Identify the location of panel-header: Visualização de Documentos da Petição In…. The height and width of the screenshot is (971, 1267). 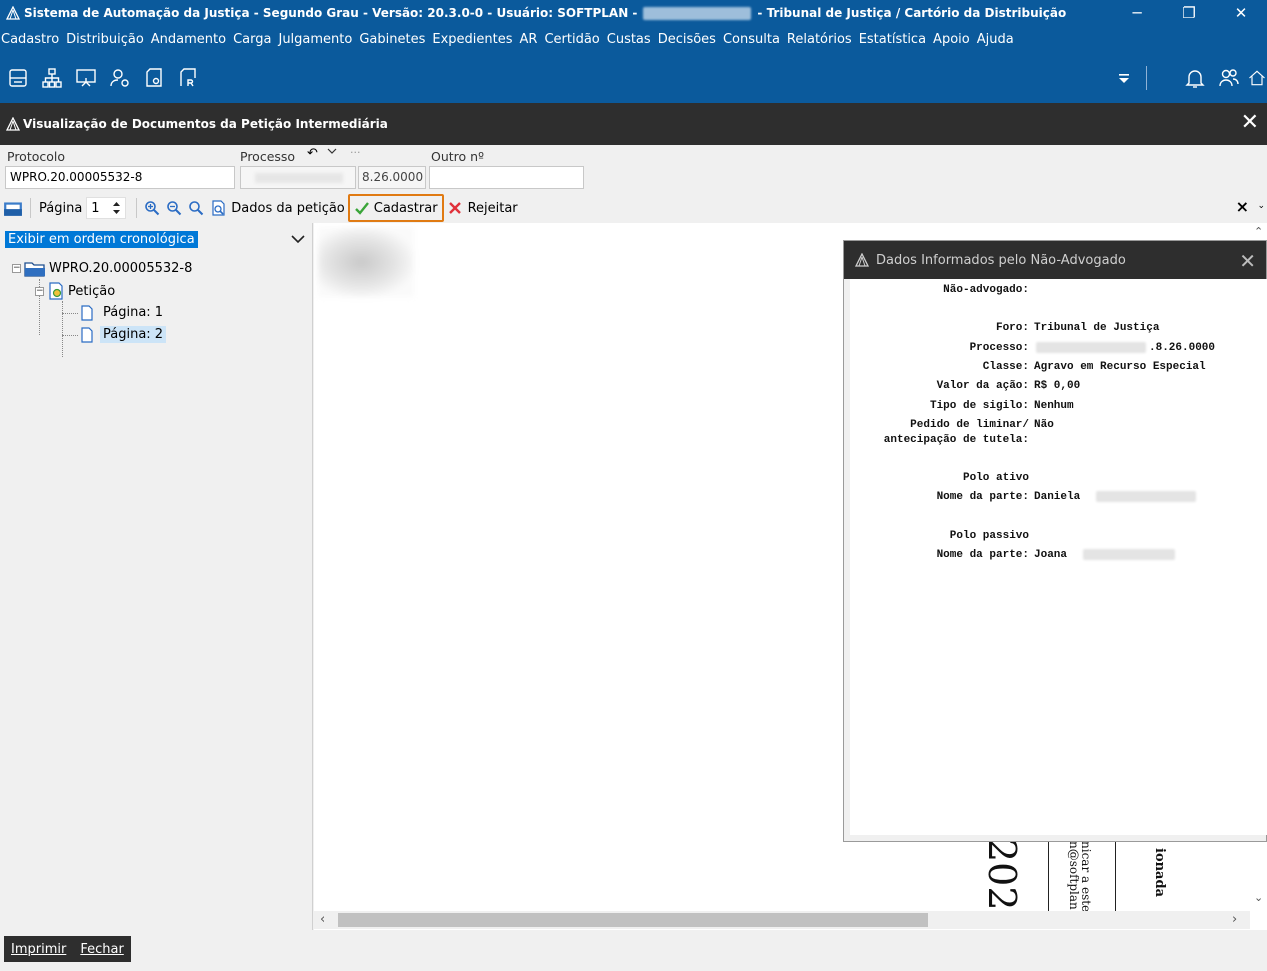
(633, 124).